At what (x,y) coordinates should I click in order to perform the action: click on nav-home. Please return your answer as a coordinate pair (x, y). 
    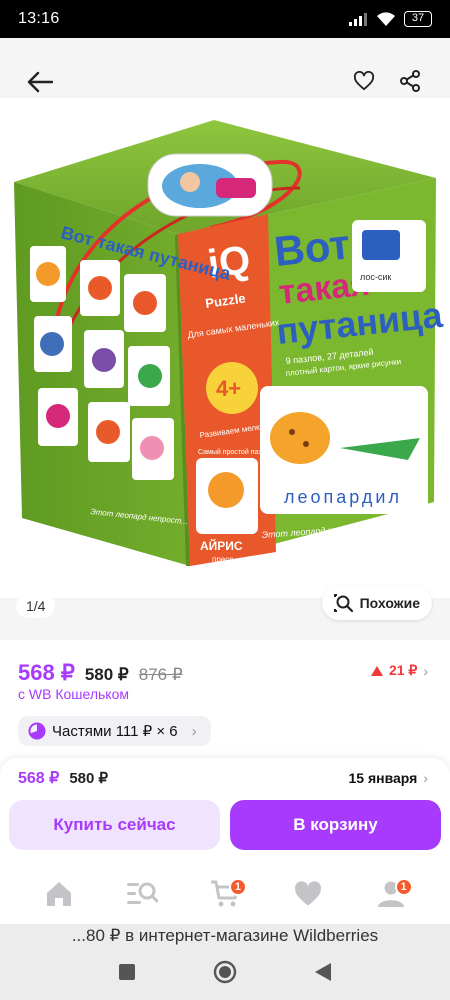
    Looking at the image, I should click on (59, 894).